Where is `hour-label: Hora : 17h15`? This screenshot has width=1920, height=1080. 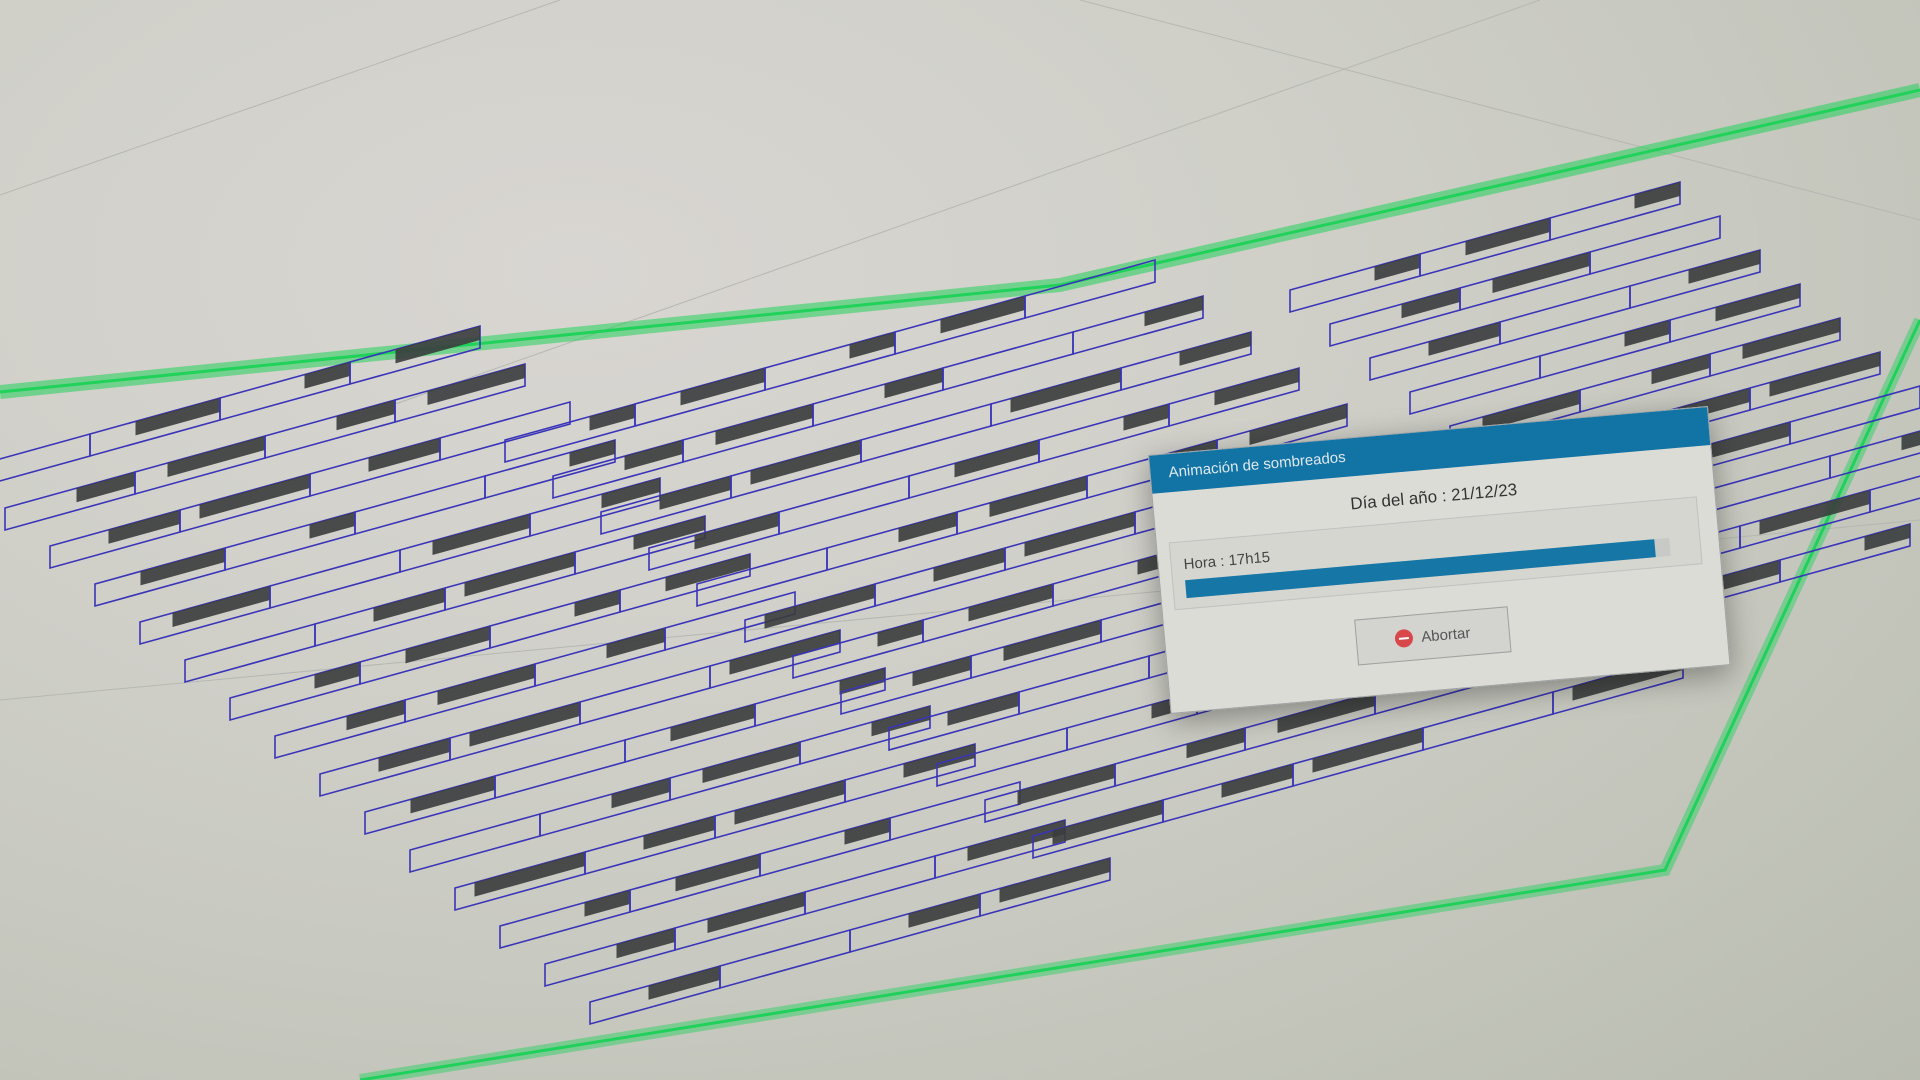
hour-label: Hora : 17h15 is located at coordinates (1226, 561).